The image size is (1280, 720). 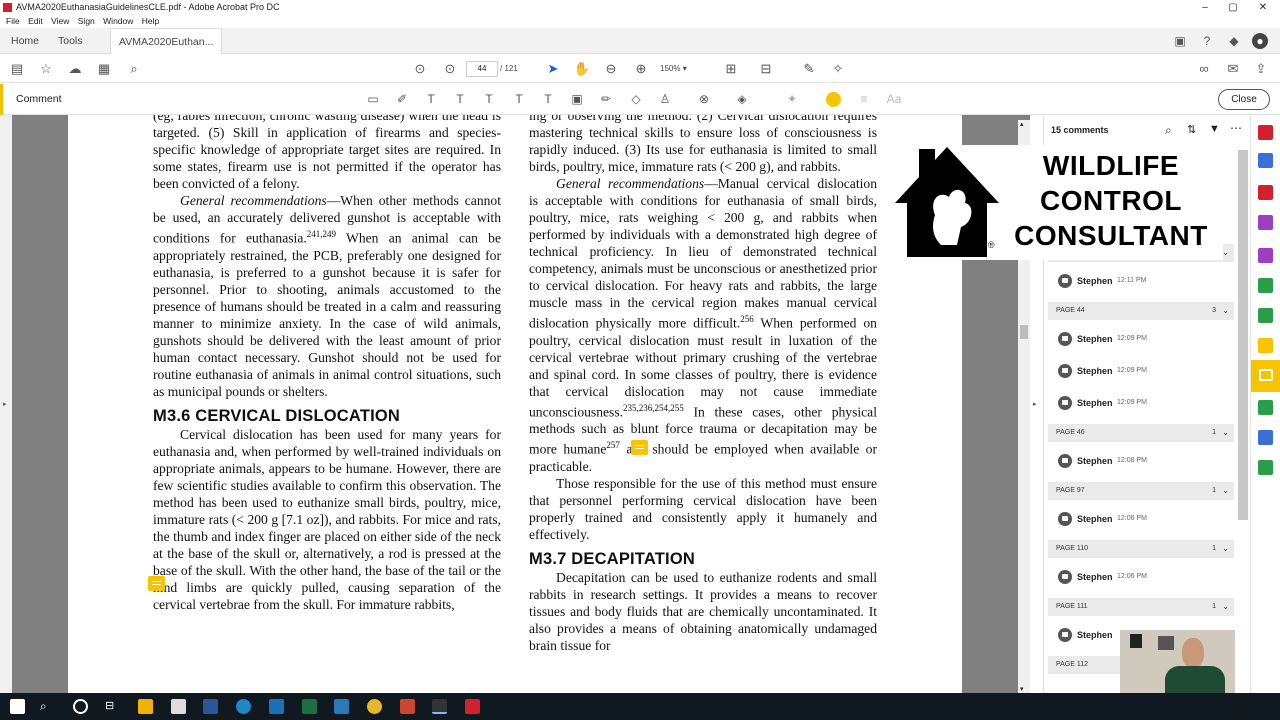 What do you see at coordinates (1265, 132) in the screenshot?
I see `export-pdf-icon` at bounding box center [1265, 132].